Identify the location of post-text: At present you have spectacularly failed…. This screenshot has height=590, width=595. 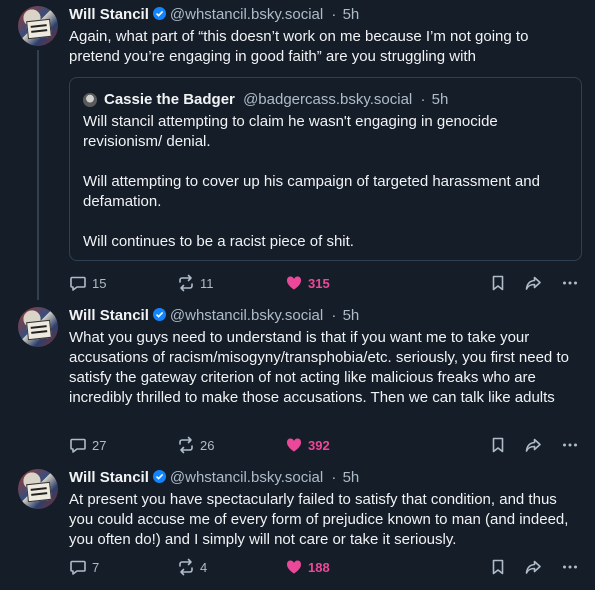
(319, 519).